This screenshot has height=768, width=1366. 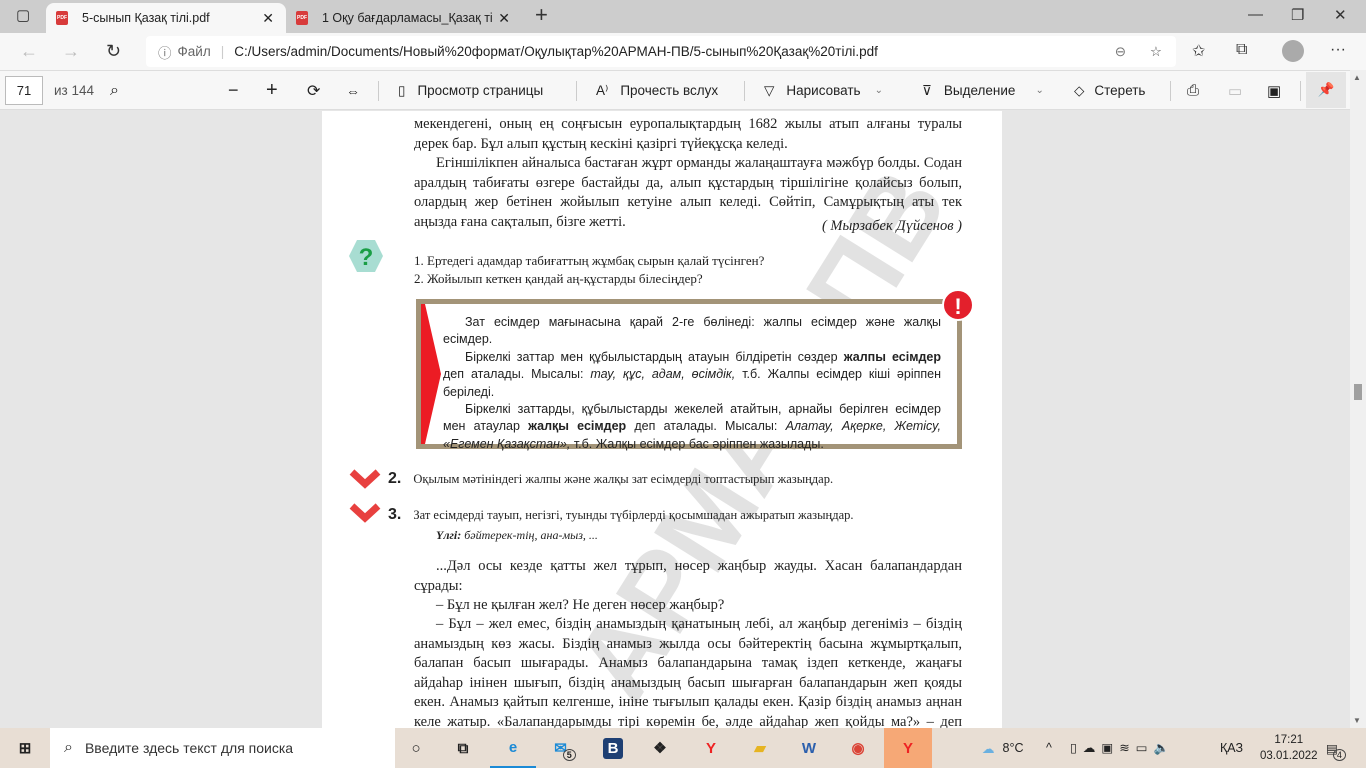 I want to click on zoom-in-button: +, so click(x=272, y=90).